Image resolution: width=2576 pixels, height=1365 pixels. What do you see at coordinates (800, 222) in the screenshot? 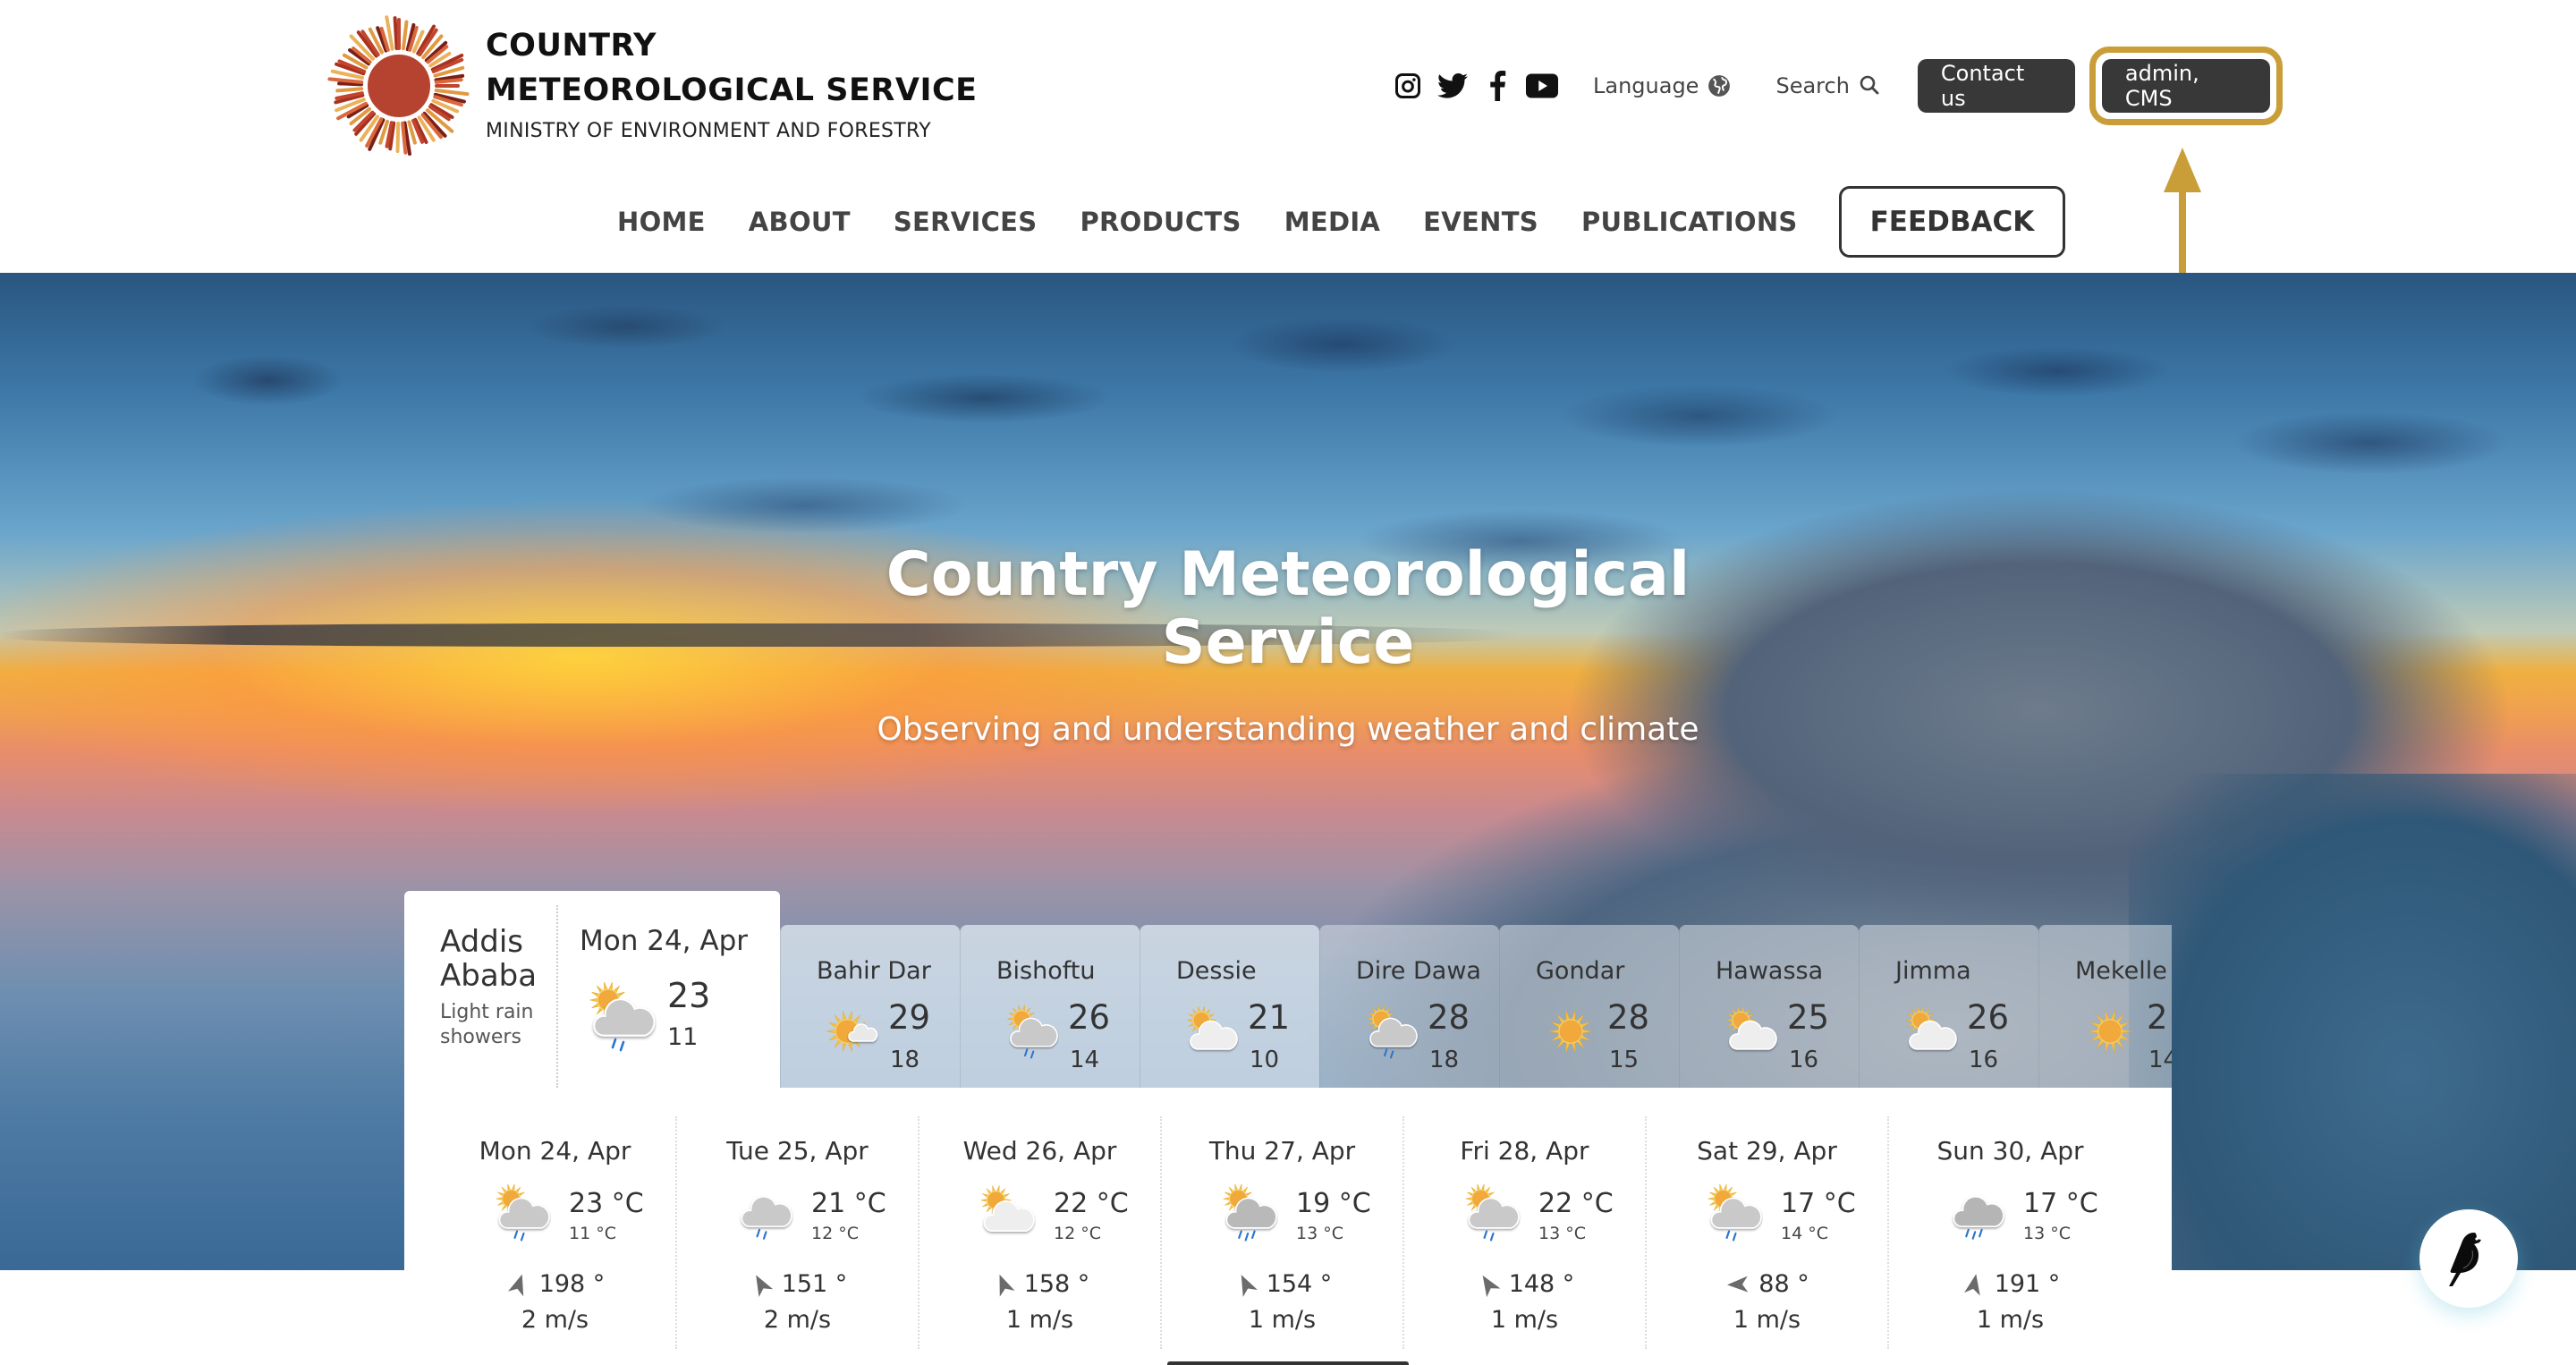
I see `nav-about: ABOUT` at bounding box center [800, 222].